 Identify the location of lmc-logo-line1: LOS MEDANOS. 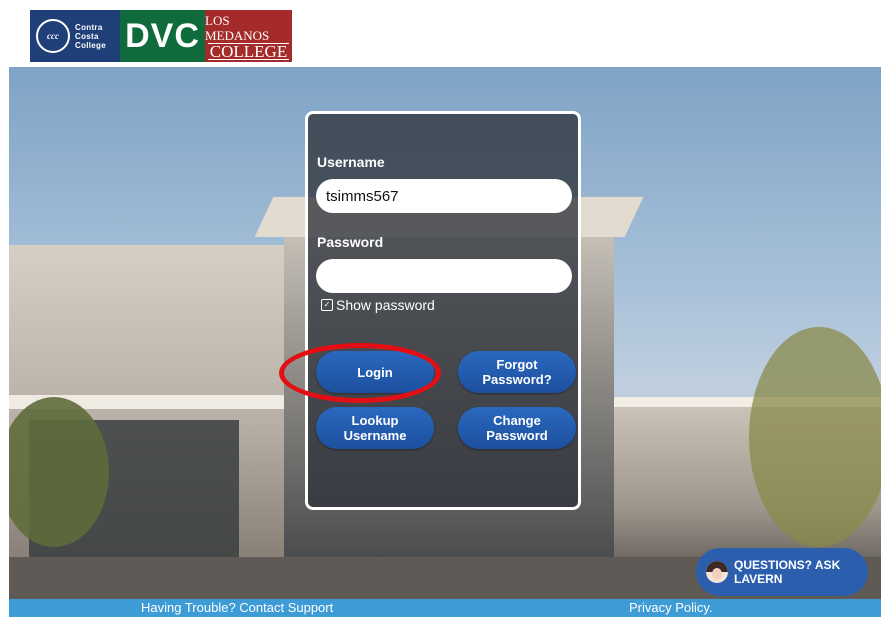
(237, 27).